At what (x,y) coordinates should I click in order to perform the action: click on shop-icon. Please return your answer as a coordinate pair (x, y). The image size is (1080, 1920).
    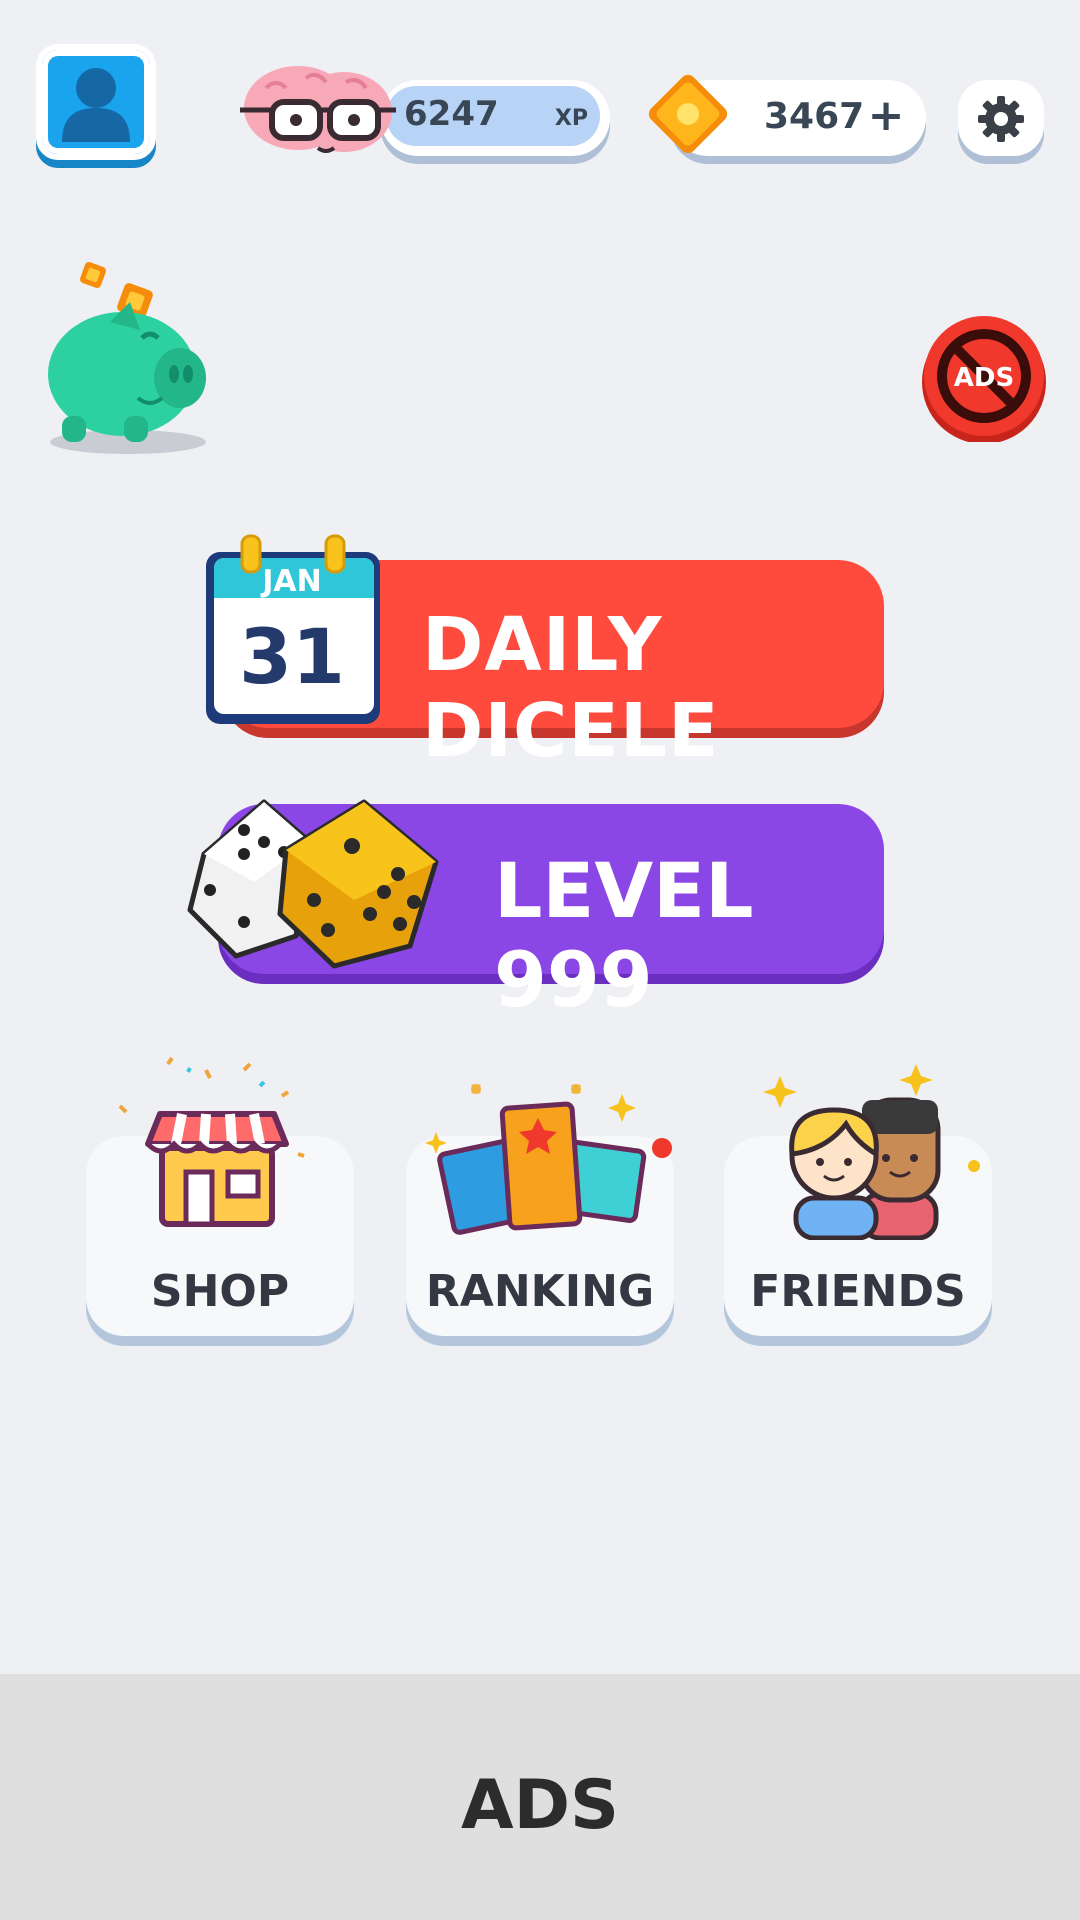
    Looking at the image, I should click on (211, 1141).